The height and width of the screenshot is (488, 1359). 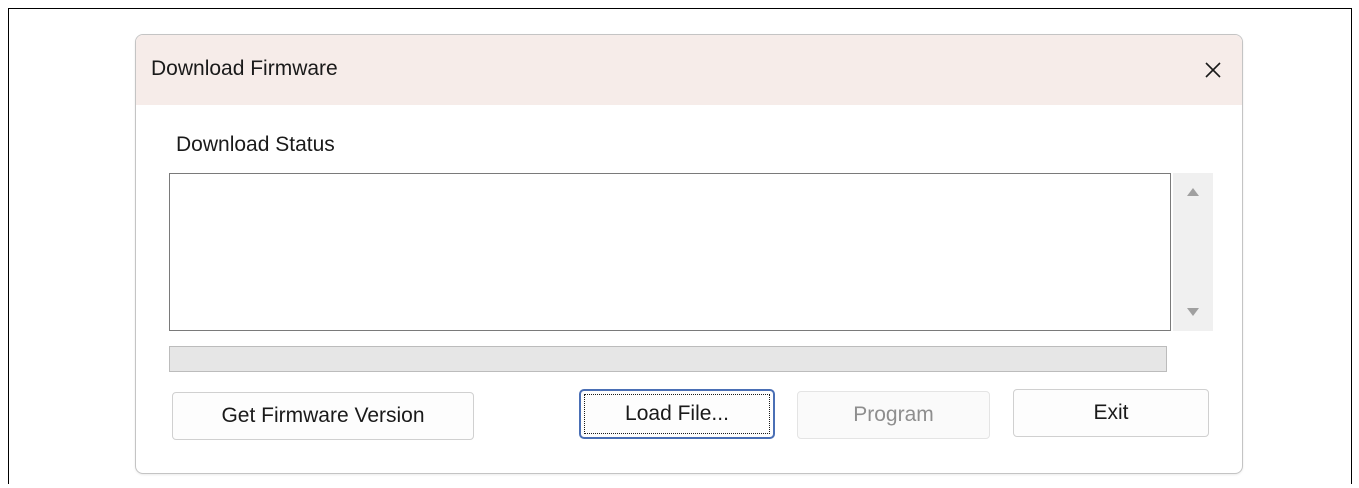 What do you see at coordinates (1193, 252) in the screenshot?
I see `status-scrollbar` at bounding box center [1193, 252].